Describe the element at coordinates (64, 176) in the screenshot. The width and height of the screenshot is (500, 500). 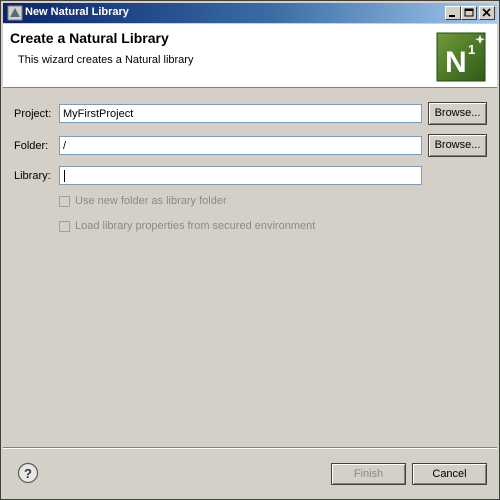
I see `text-caret` at that location.